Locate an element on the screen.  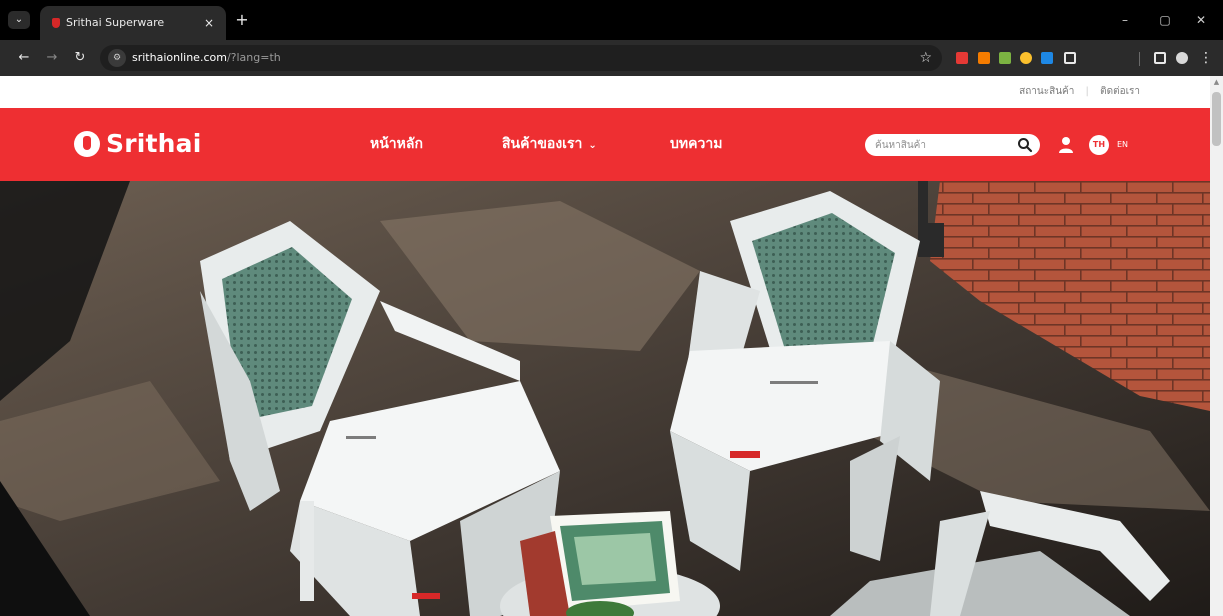
language-en-button: EN is located at coordinates (1122, 145).